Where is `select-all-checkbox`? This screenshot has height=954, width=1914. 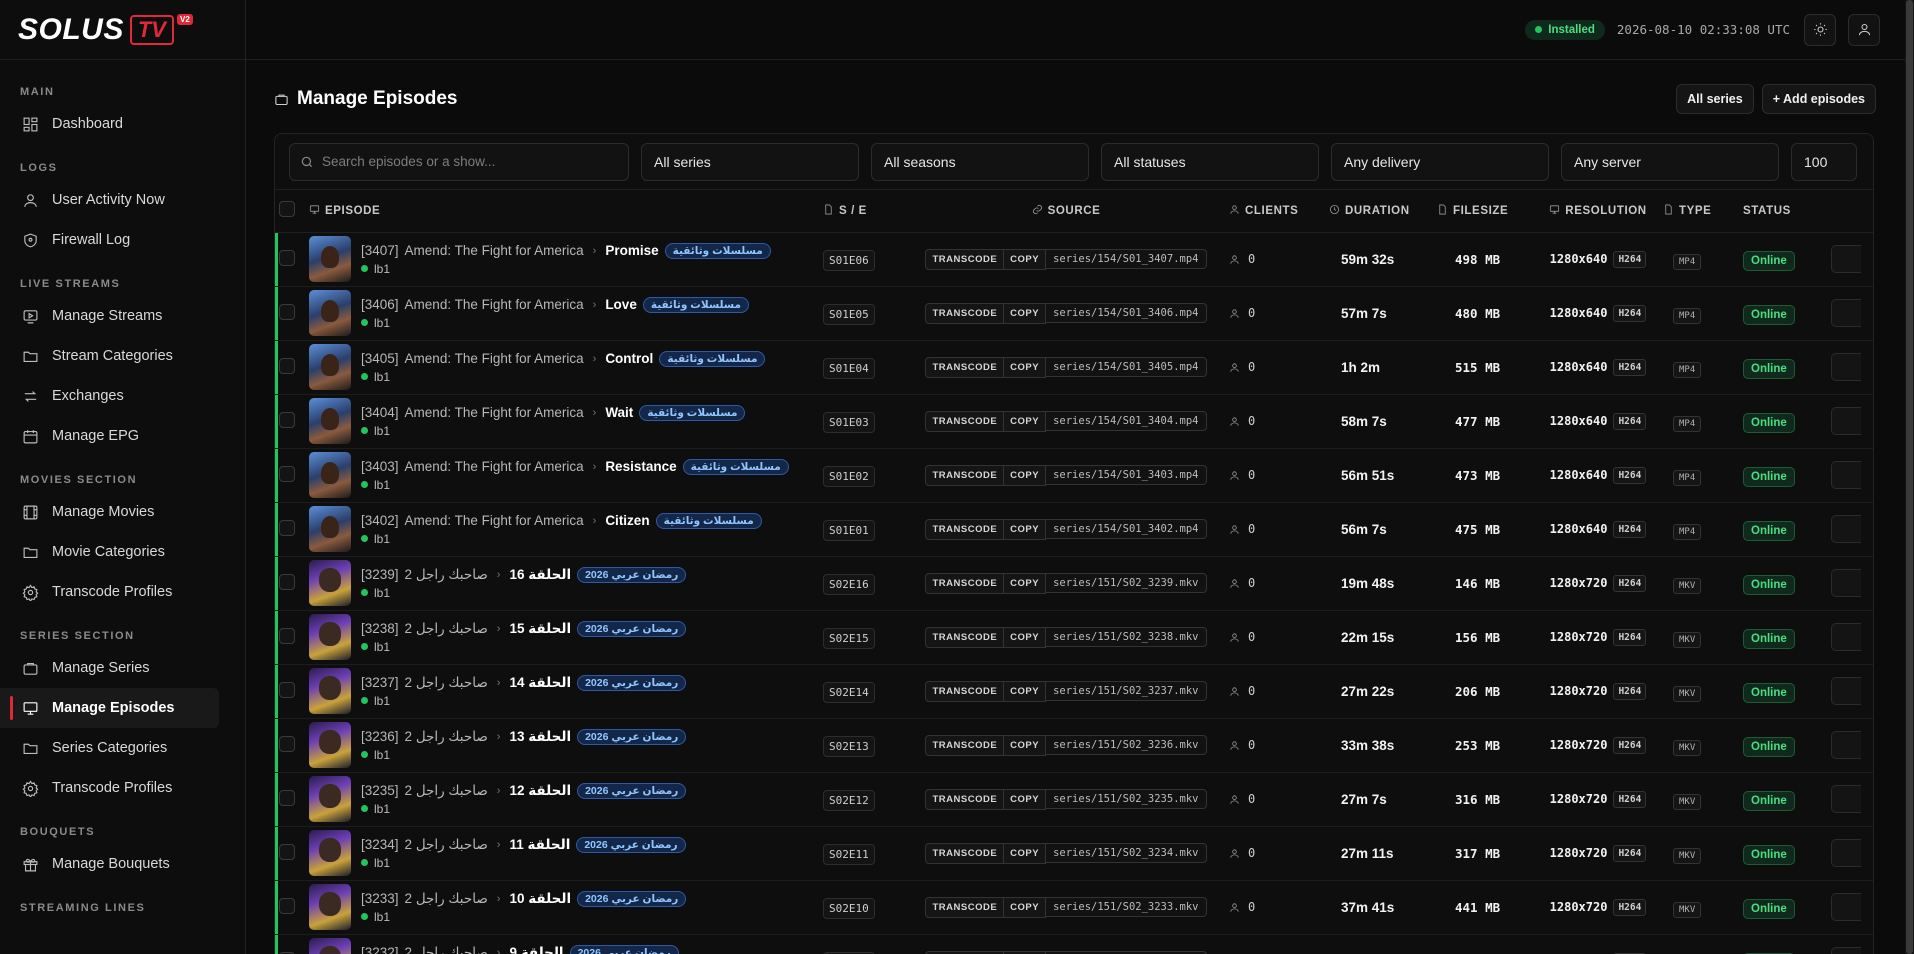
select-all-checkbox is located at coordinates (287, 209).